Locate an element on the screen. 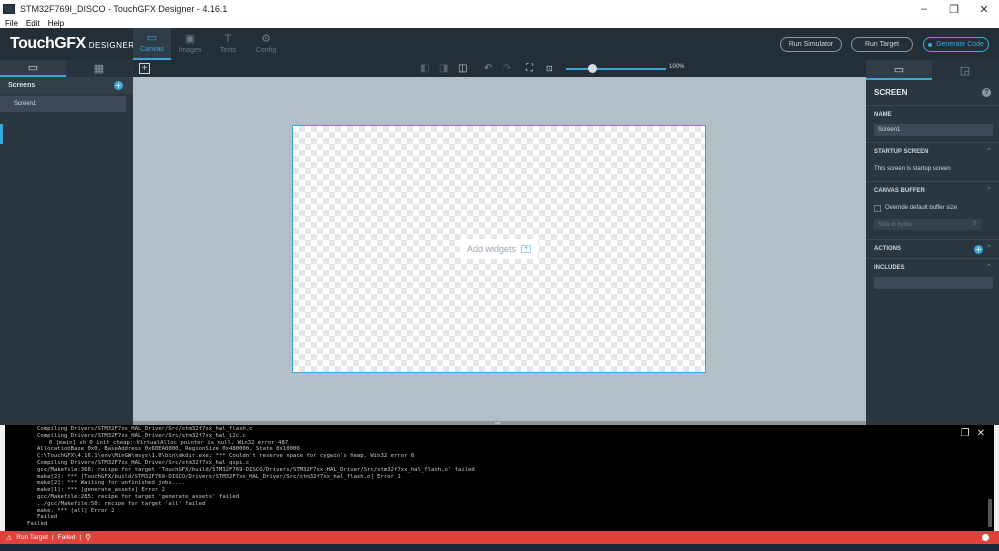 The image size is (999, 551). touchgfx-logo: TouchGFX DESIGNER is located at coordinates (72, 44).